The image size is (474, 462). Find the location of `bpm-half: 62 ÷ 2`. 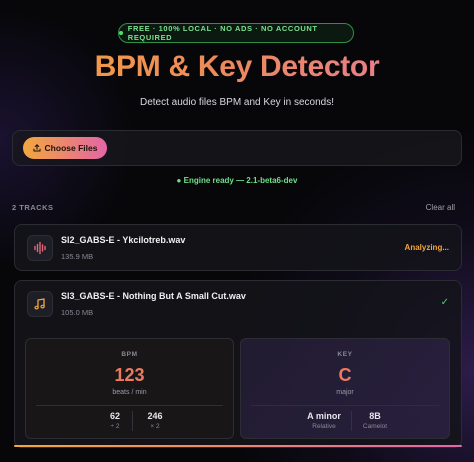

bpm-half: 62 ÷ 2 is located at coordinates (115, 420).